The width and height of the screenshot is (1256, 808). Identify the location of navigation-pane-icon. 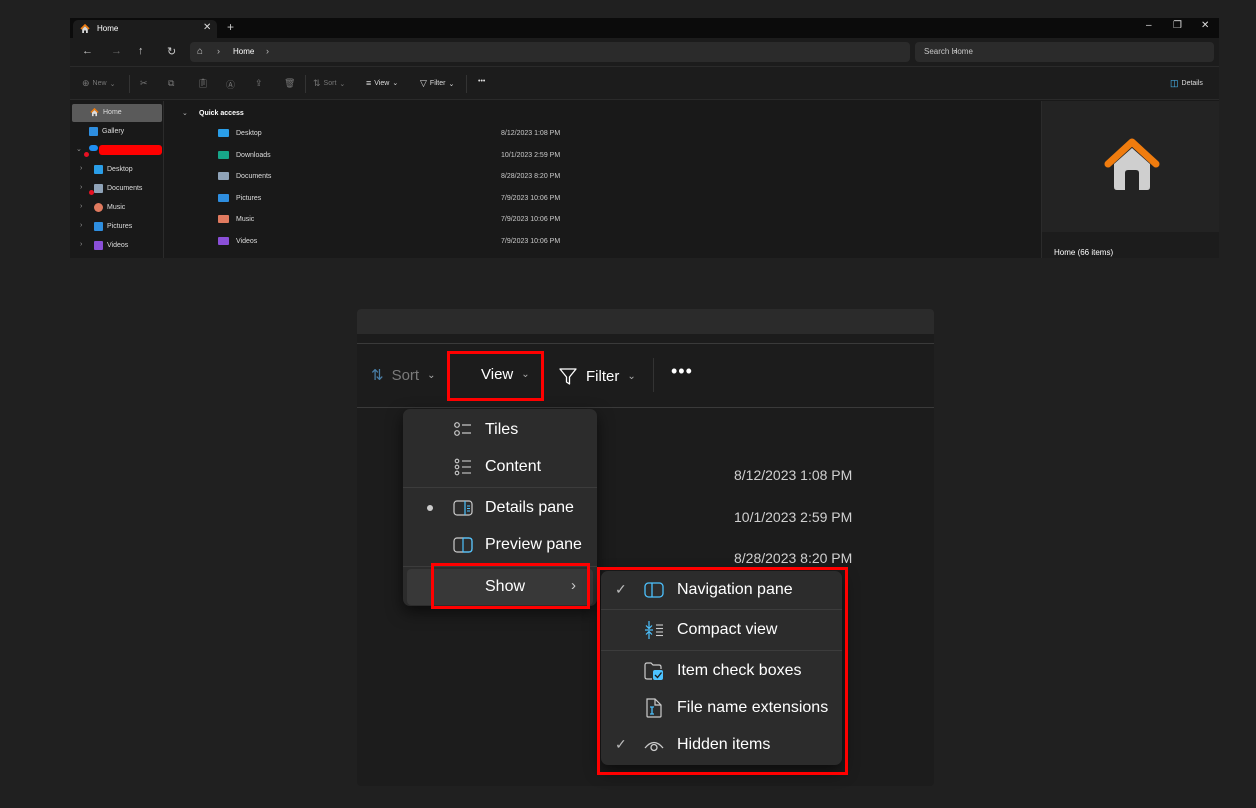
(654, 590).